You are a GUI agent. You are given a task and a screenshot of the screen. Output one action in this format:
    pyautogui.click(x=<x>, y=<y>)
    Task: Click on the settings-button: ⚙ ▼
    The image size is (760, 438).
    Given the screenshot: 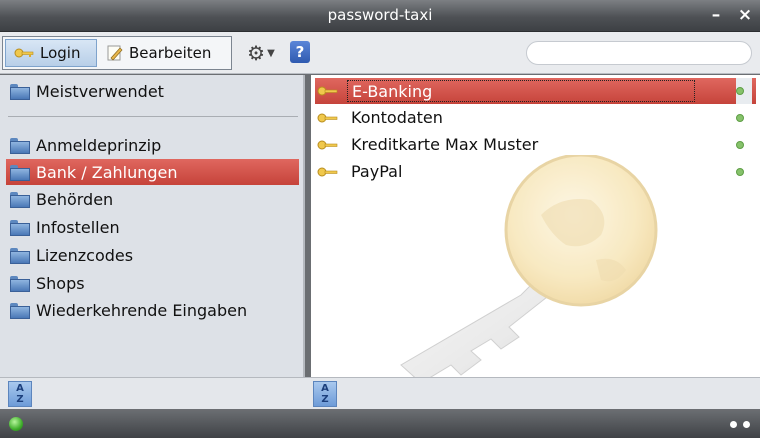 What is the action you would take?
    pyautogui.click(x=261, y=53)
    